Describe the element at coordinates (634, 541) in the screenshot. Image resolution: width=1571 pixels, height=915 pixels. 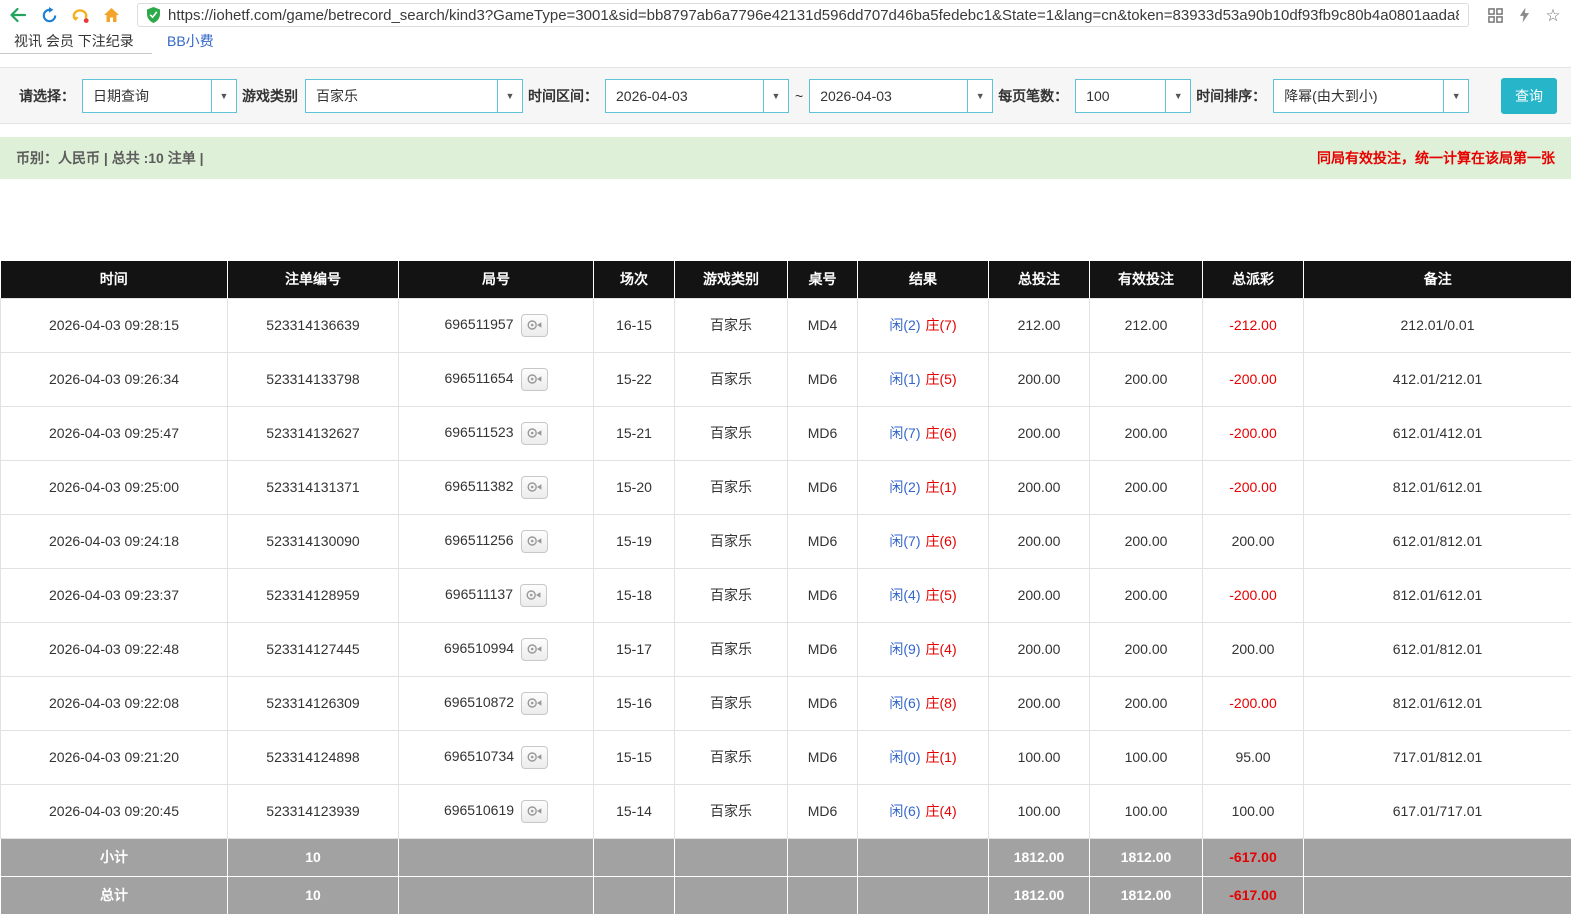
I see `cell-session: 15-19` at that location.